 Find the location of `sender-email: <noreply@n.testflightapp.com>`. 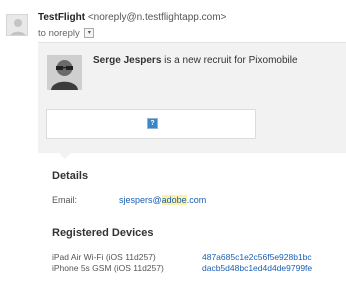

sender-email: <noreply@n.testflightapp.com> is located at coordinates (157, 17).